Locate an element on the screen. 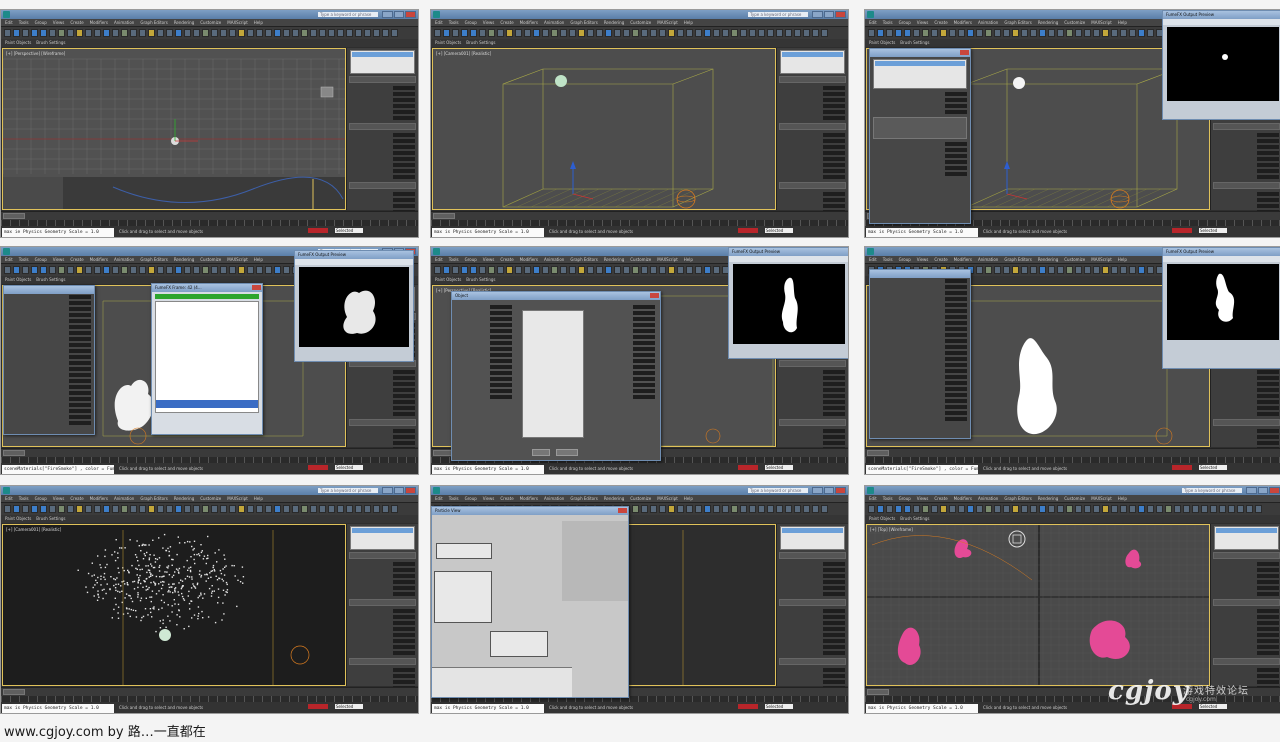  ribbon-tab: Paint Objects is located at coordinates (882, 519).